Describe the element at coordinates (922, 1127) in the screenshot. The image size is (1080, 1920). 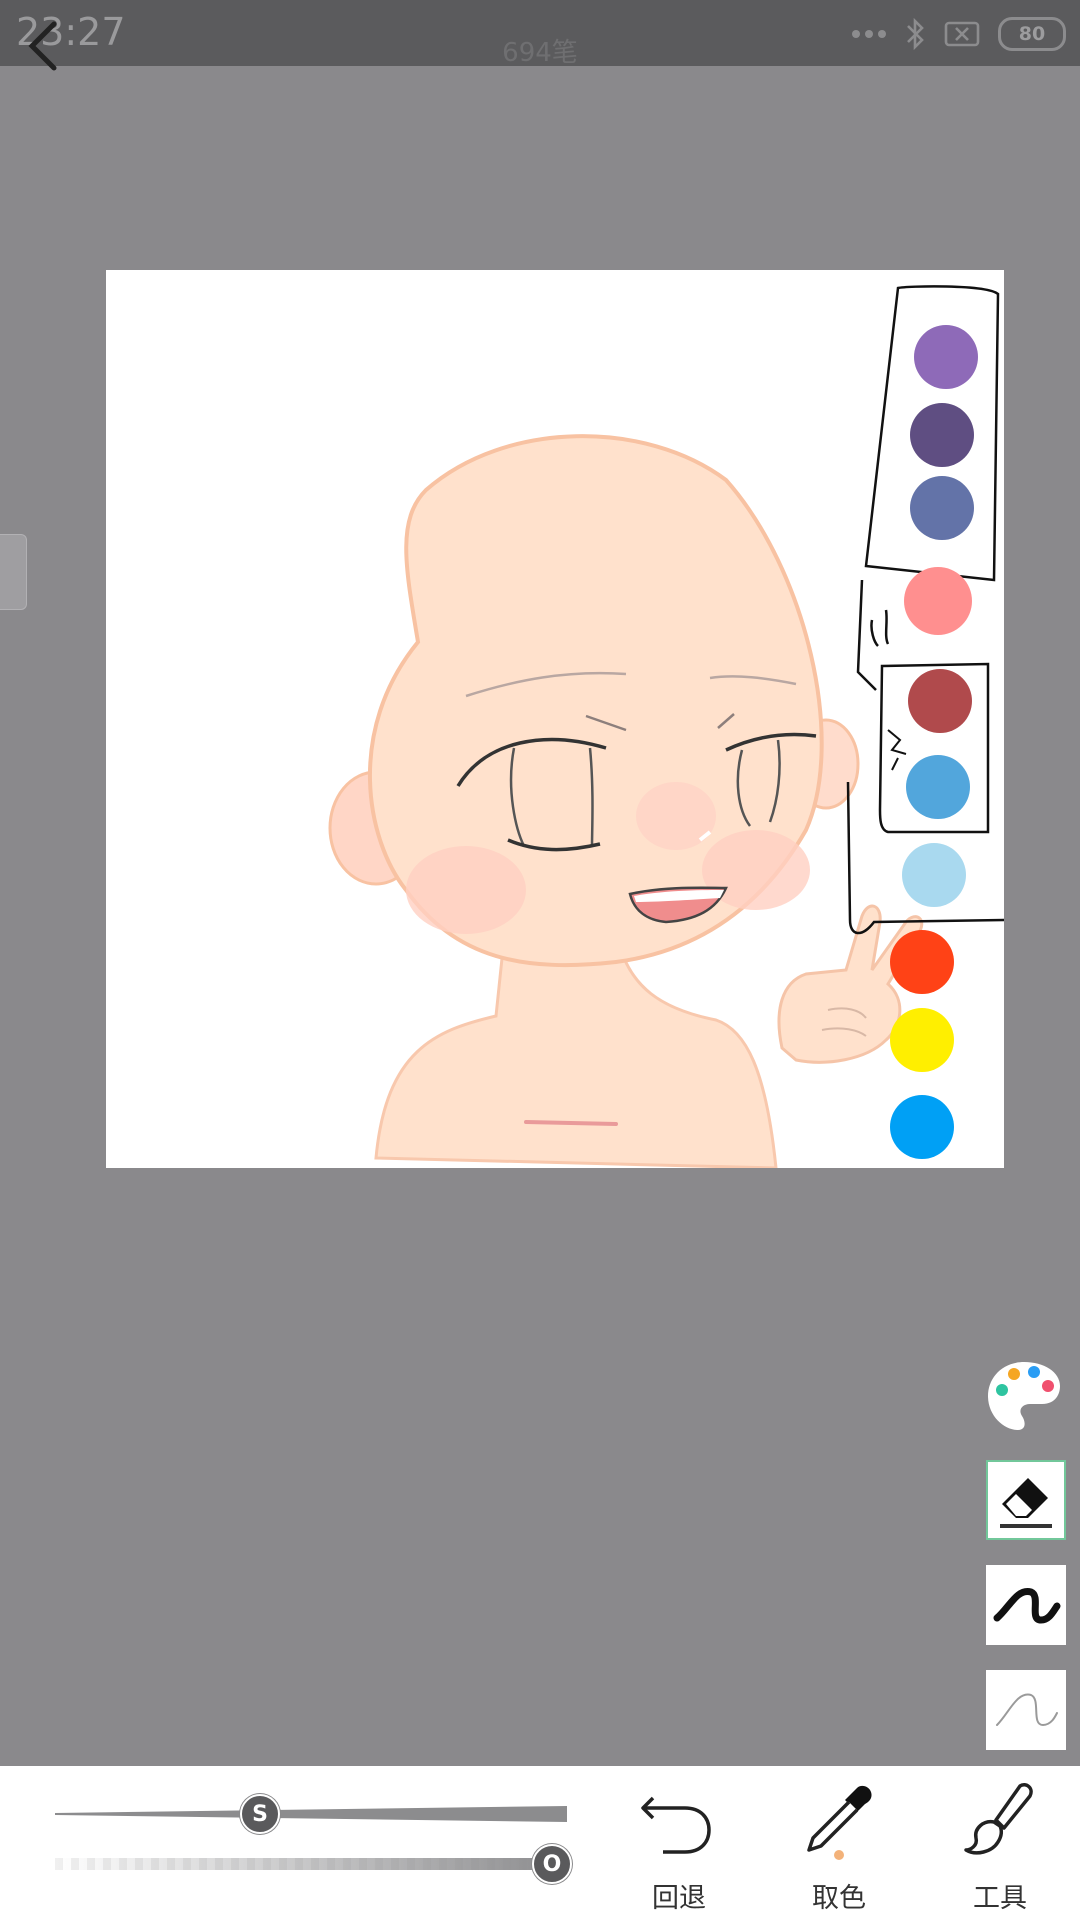
I see `swatch-sky-blue` at that location.